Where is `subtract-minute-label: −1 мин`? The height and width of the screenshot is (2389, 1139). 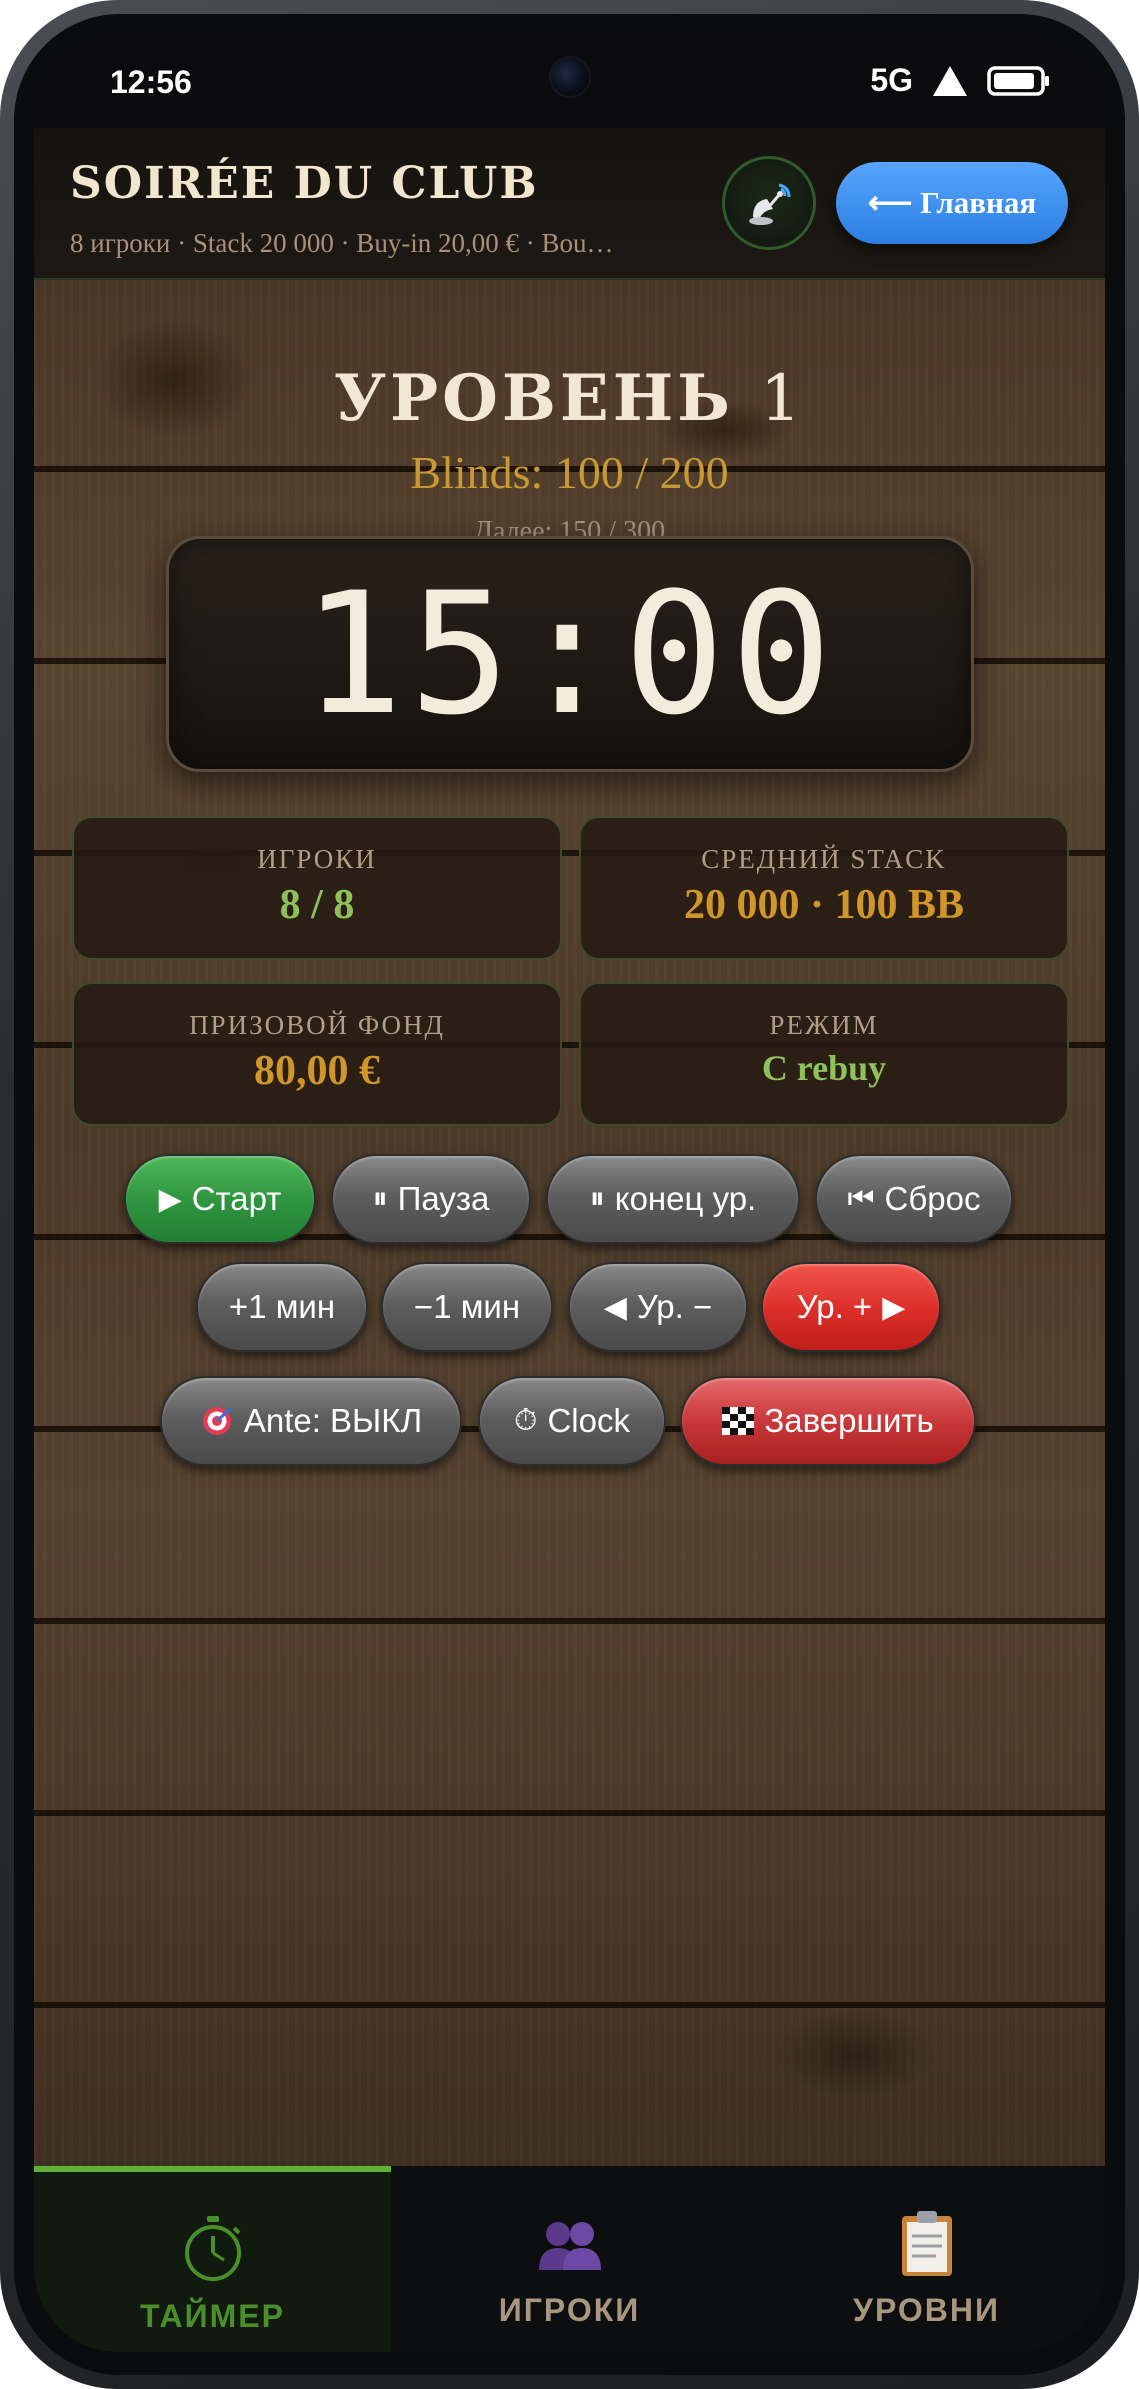
subtract-minute-label: −1 мин is located at coordinates (467, 1306).